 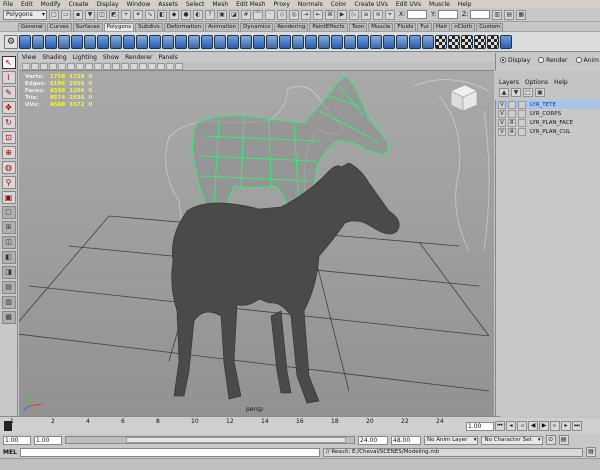 I want to click on pick-joint-icon: ✶, so click(x=138, y=14).